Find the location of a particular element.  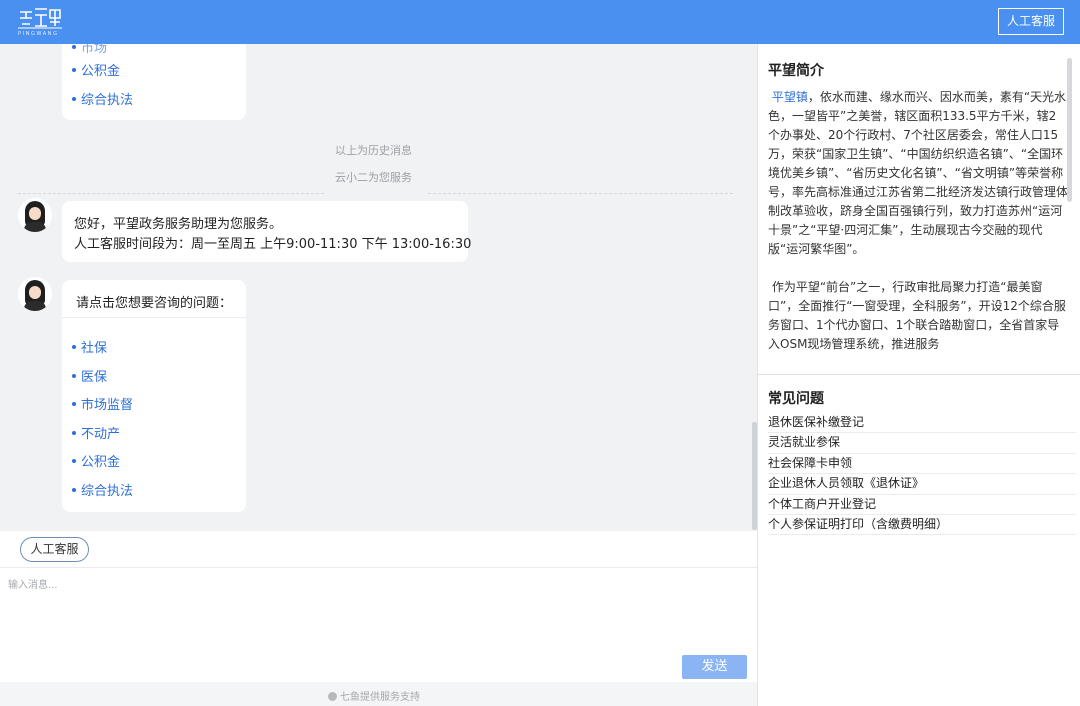

question-item-market-supervision: 市场监督 is located at coordinates (102, 403).